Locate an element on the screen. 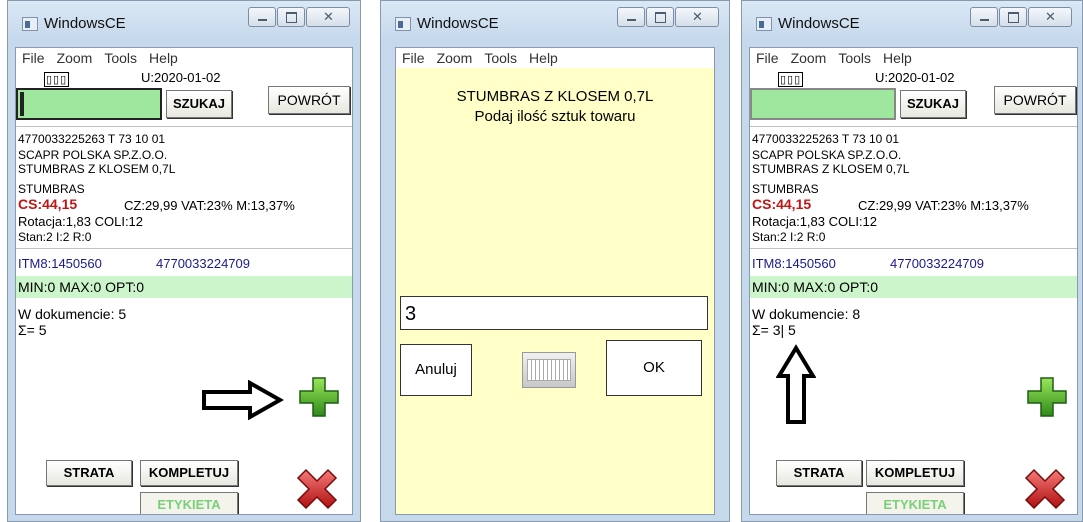 This screenshot has height=522, width=1083. document-count: W dokumencie: 5 is located at coordinates (72, 314).